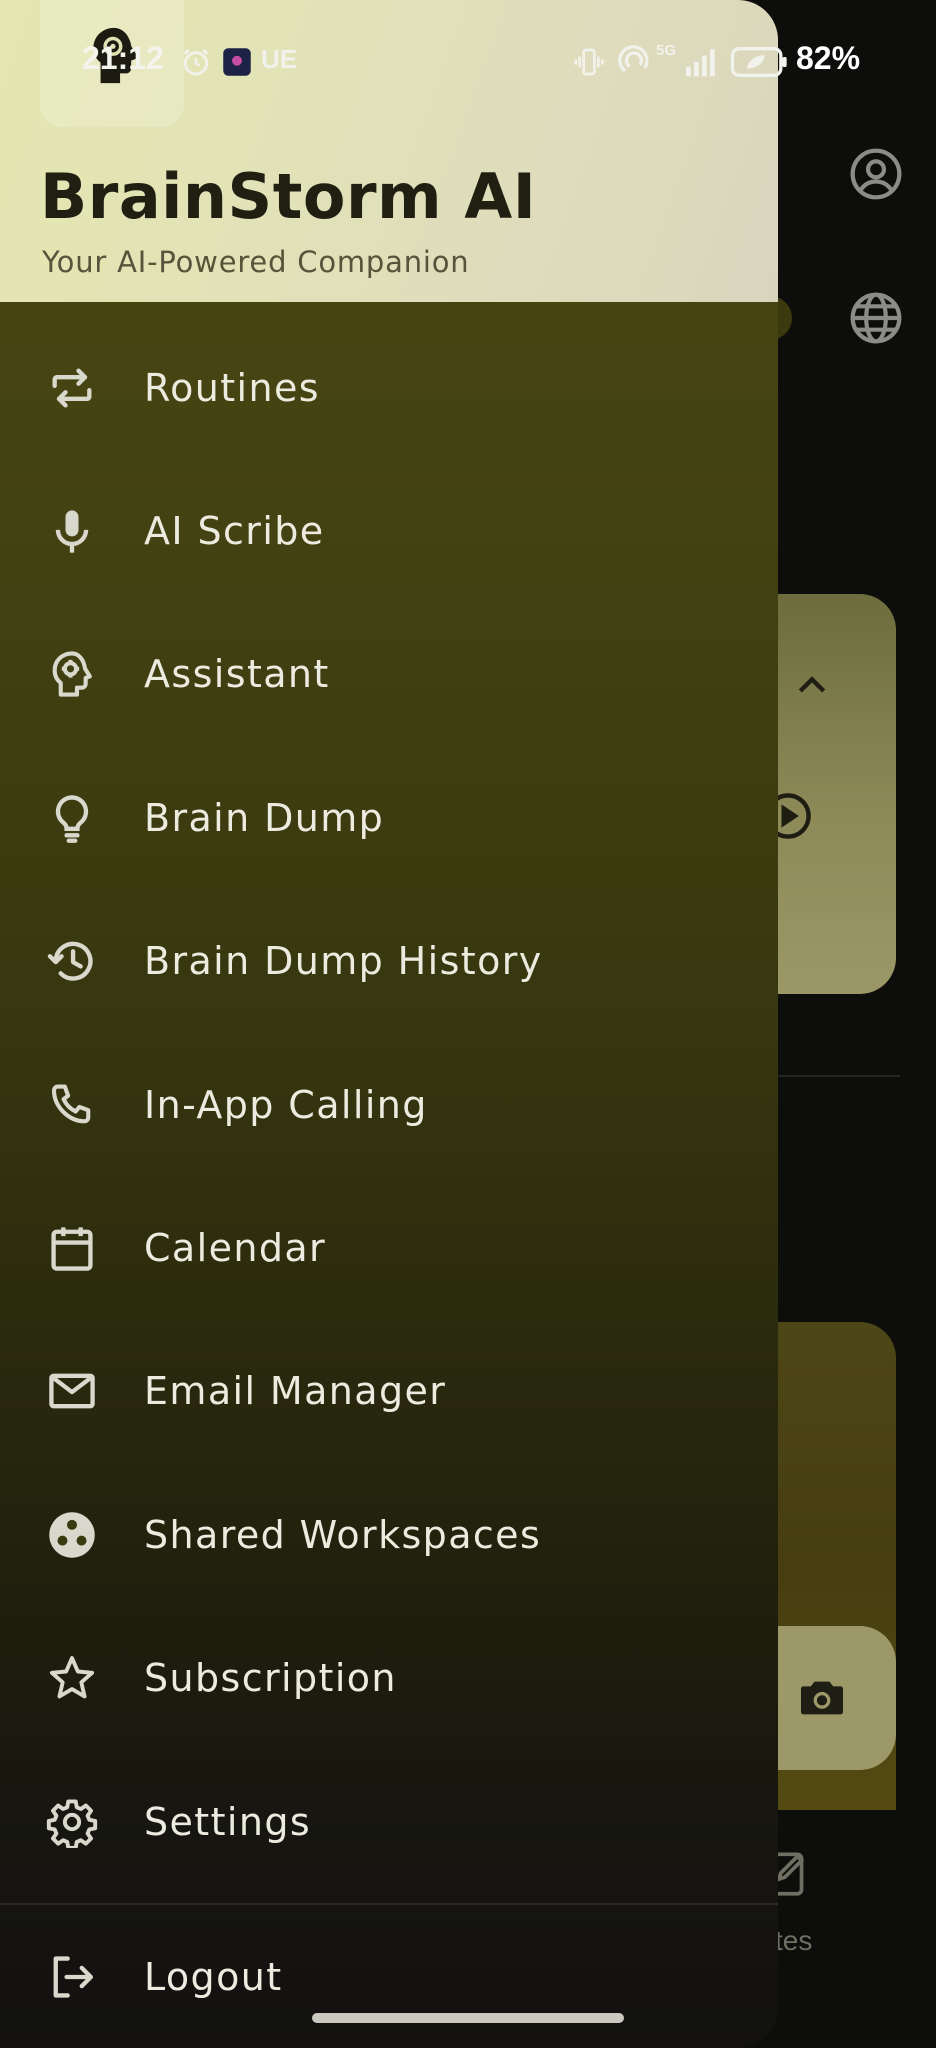 Image resolution: width=936 pixels, height=2048 pixels. Describe the element at coordinates (468, 60) in the screenshot. I see `status-bar: 21:12 UE 5G 82%` at that location.